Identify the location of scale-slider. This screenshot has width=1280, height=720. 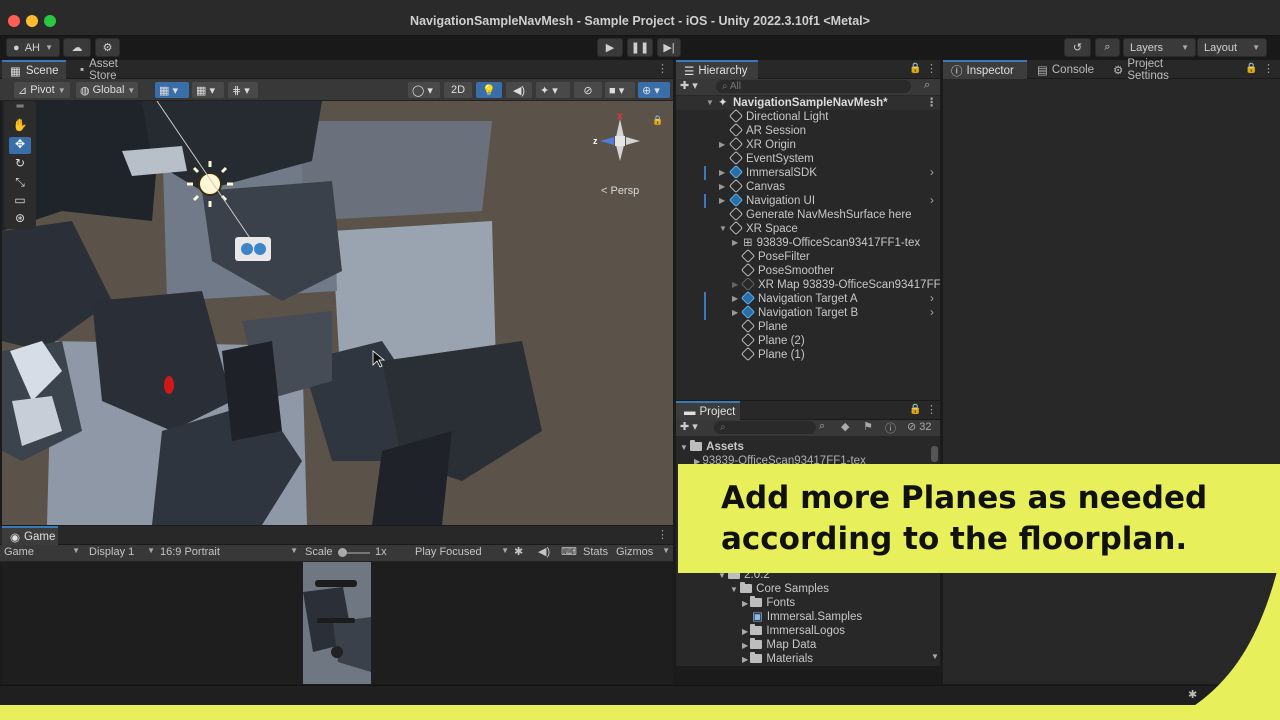
(354, 552).